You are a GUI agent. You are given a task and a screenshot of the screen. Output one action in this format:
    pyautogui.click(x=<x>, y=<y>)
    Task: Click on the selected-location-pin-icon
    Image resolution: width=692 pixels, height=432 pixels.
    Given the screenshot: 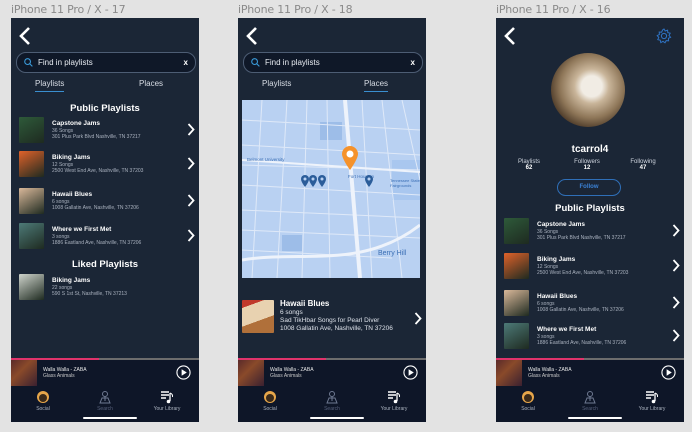 What is the action you would take?
    pyautogui.click(x=350, y=158)
    